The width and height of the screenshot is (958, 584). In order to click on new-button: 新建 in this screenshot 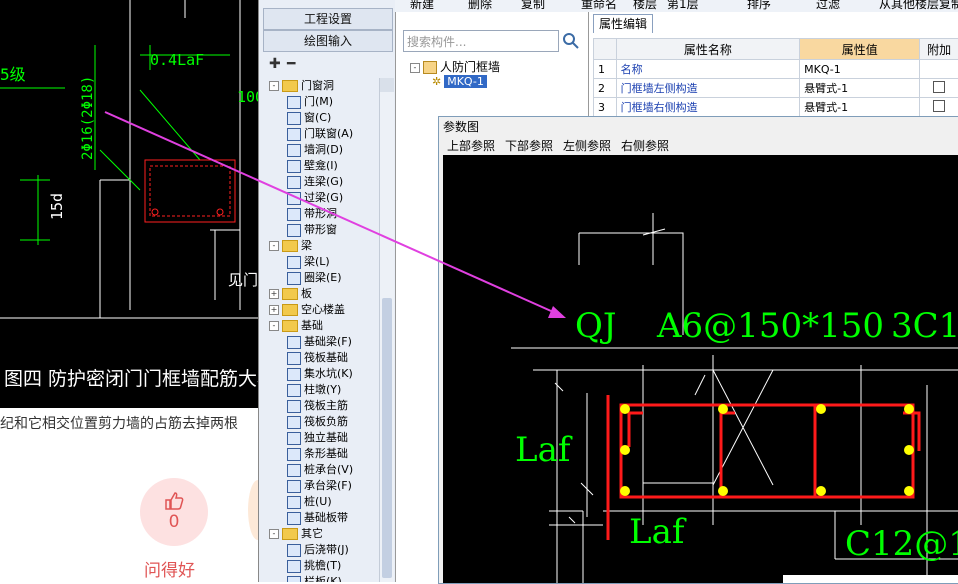, I will do `click(422, 6)`.